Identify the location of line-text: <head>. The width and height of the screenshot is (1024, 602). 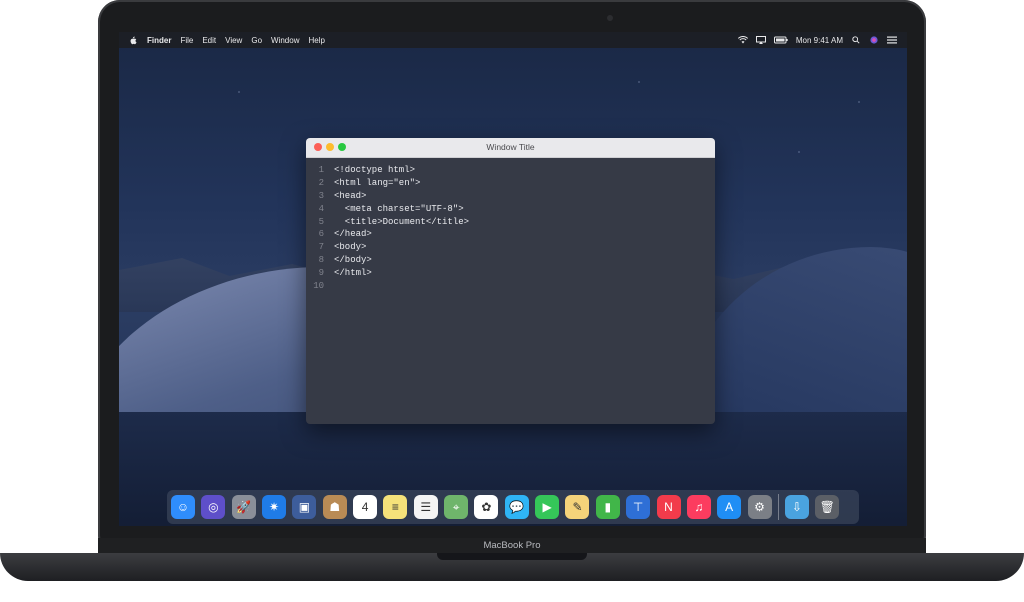
(350, 196).